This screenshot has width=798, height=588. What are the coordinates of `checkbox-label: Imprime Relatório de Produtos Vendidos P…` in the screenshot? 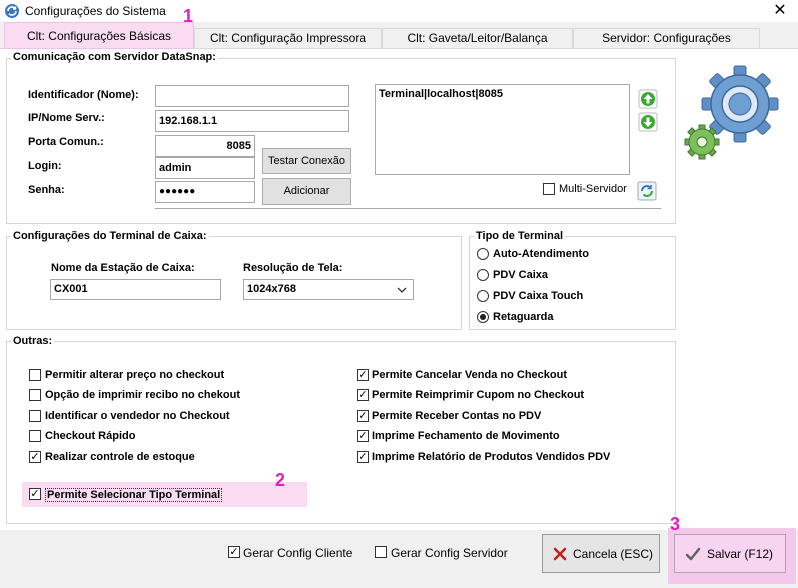 It's located at (491, 457).